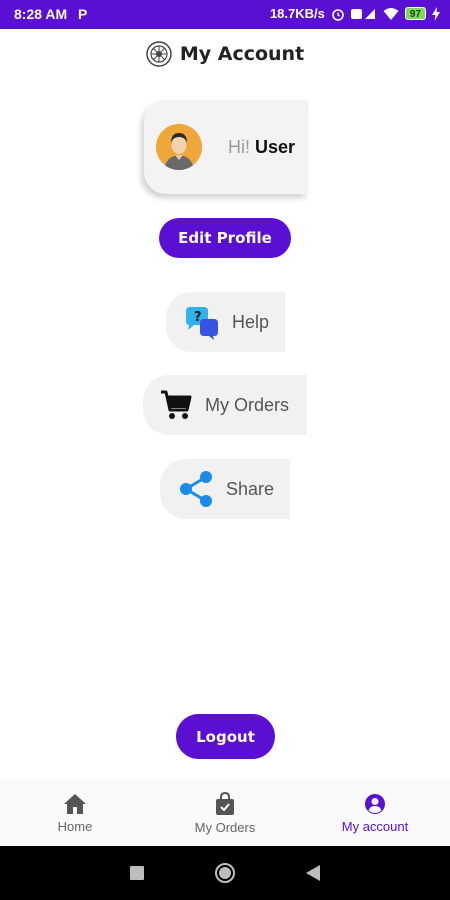  Describe the element at coordinates (362, 13) in the screenshot. I see `hd-signal-icon` at that location.